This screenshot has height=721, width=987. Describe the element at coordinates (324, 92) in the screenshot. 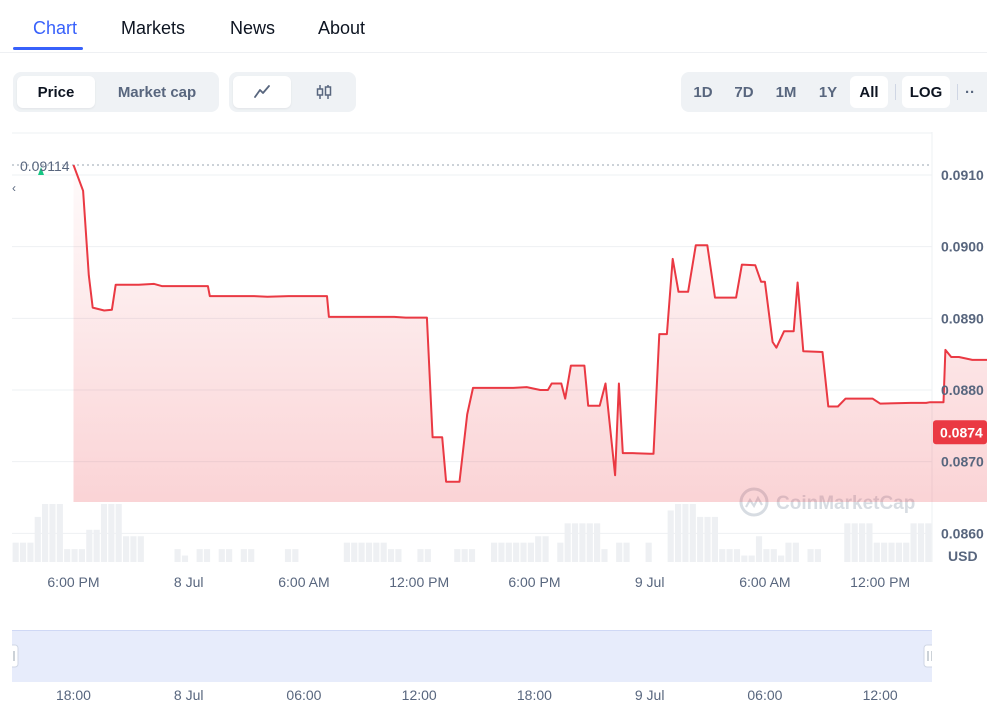

I see `candlestick-button` at that location.